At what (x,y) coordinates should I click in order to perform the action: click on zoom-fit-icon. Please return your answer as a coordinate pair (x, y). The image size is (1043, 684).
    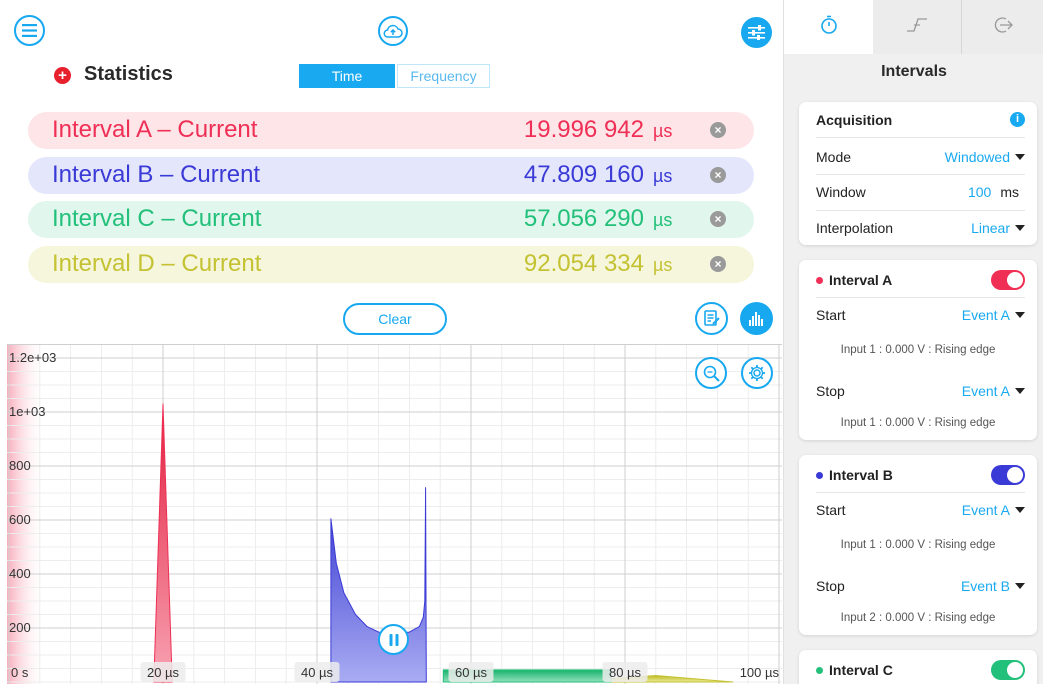
    Looking at the image, I should click on (711, 373).